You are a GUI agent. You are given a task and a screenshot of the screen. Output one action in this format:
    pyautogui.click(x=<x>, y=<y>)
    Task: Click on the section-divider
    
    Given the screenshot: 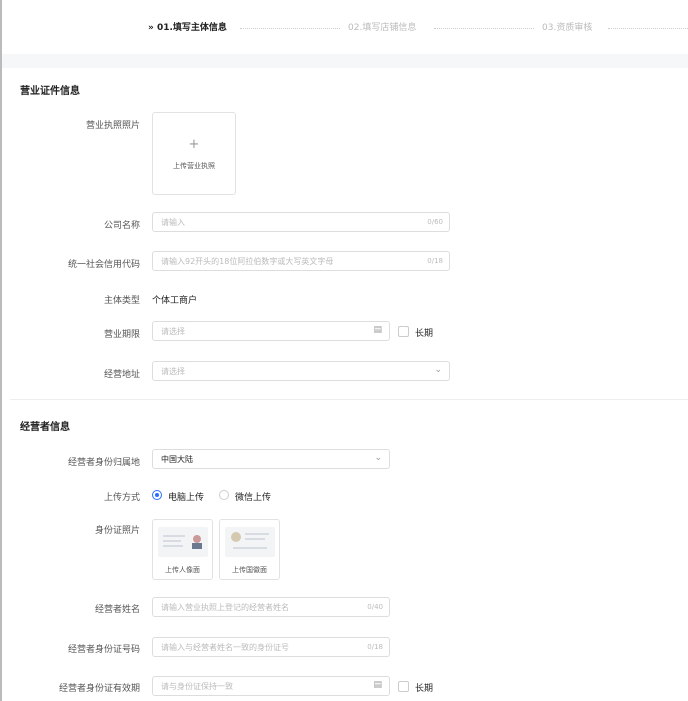 What is the action you would take?
    pyautogui.click(x=349, y=399)
    